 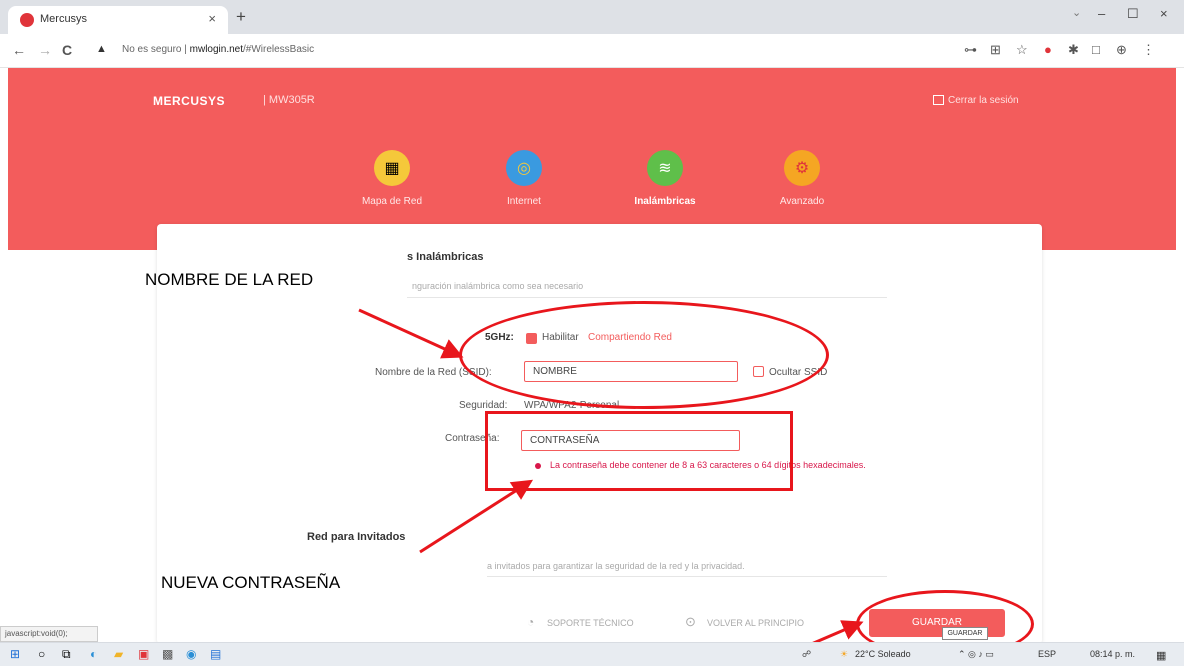 I want to click on chrome-icon: ◉, so click(x=191, y=654).